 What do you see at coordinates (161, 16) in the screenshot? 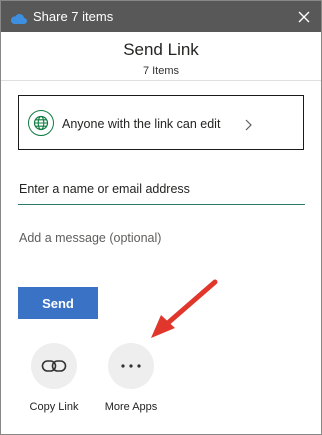
I see `title-bar: Share 7 items` at bounding box center [161, 16].